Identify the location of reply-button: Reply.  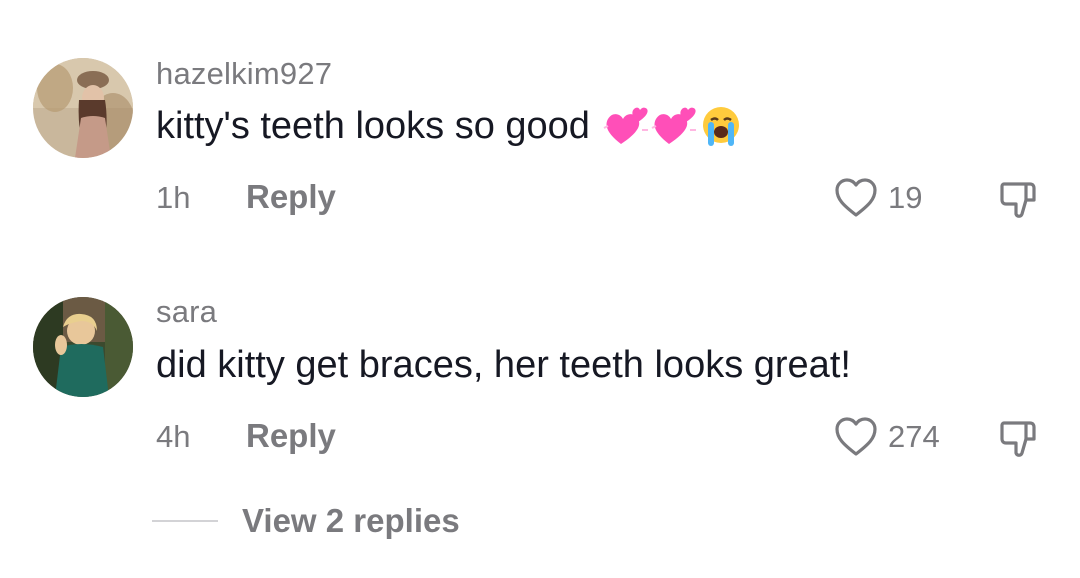
(291, 436).